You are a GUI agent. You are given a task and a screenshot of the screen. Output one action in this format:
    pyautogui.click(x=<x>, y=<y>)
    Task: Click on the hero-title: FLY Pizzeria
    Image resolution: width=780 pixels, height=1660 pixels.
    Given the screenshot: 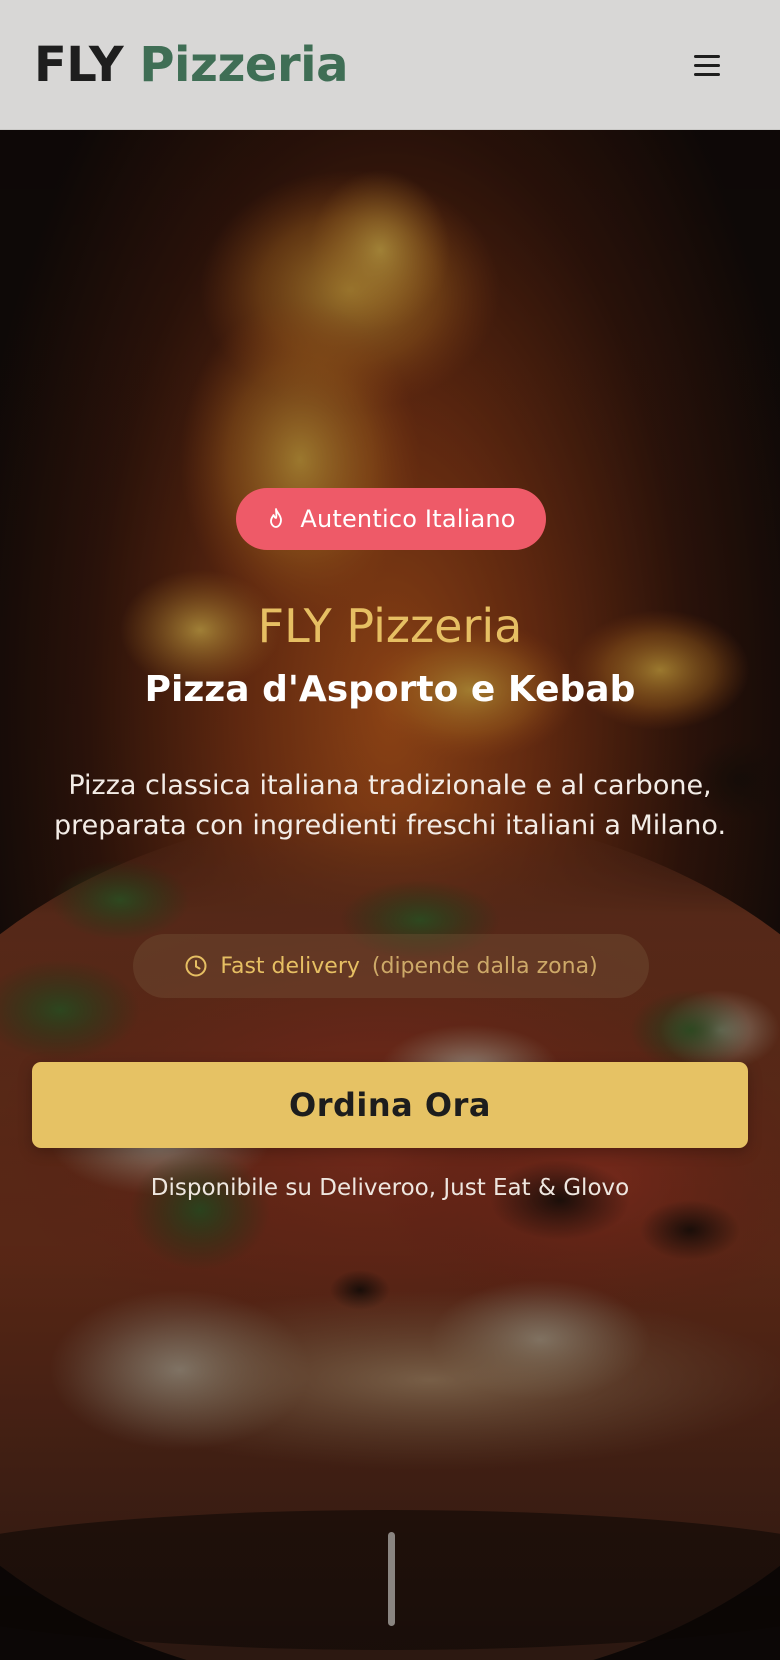 What is the action you would take?
    pyautogui.click(x=390, y=626)
    